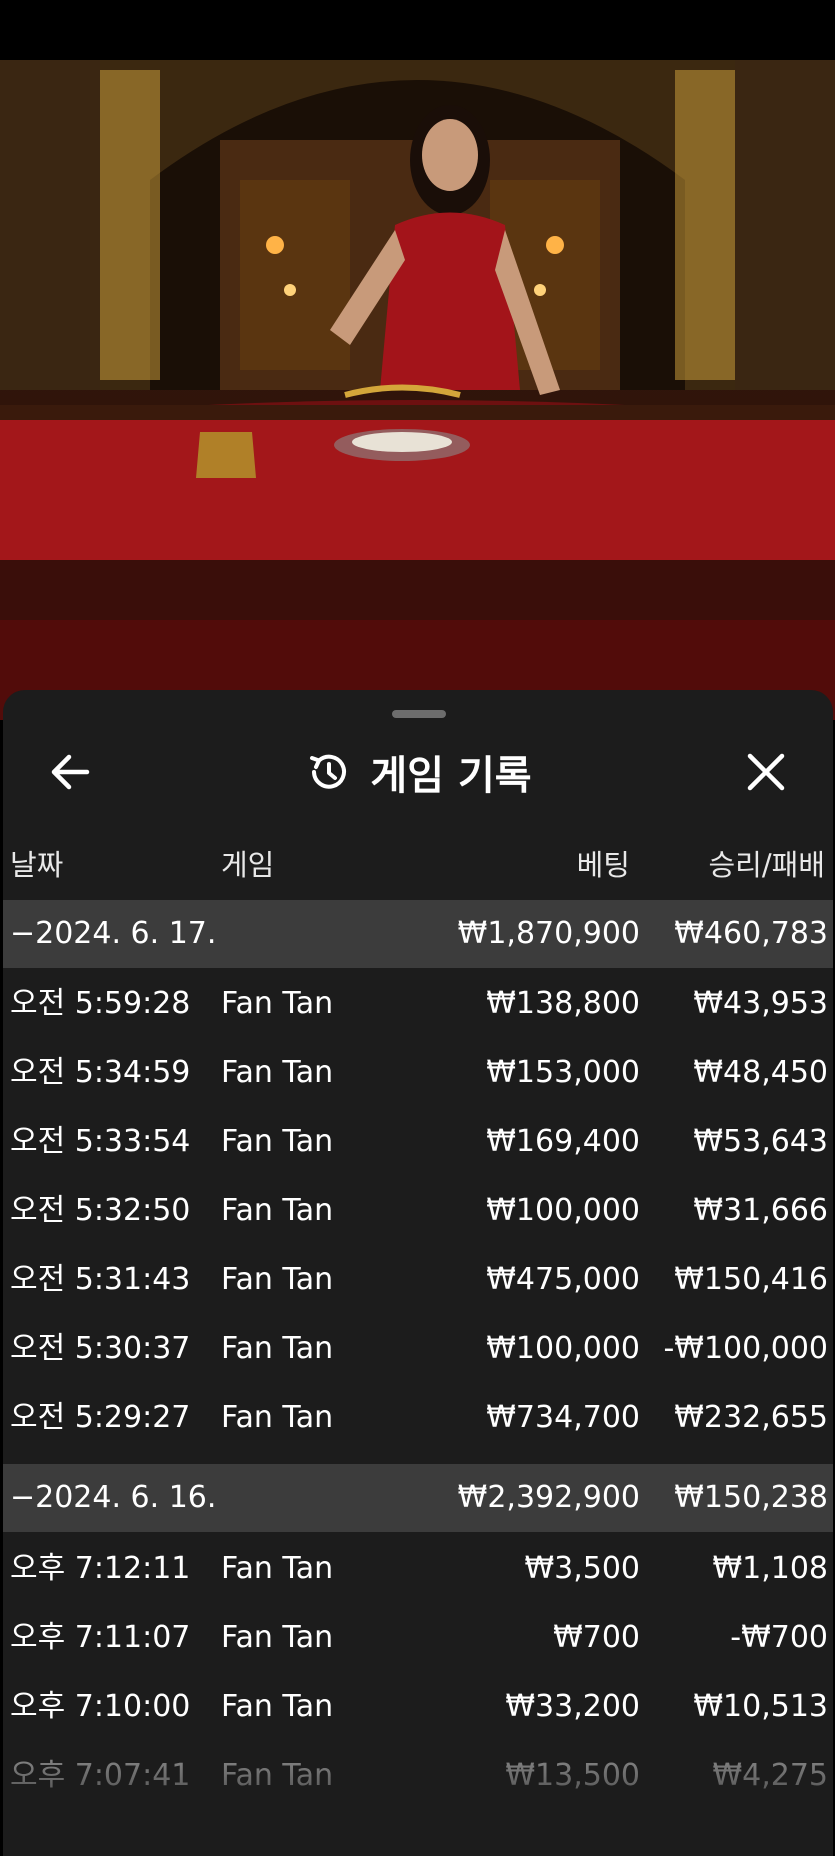 The width and height of the screenshot is (835, 1856). What do you see at coordinates (37, 865) in the screenshot?
I see `column-header-date: 날짜` at bounding box center [37, 865].